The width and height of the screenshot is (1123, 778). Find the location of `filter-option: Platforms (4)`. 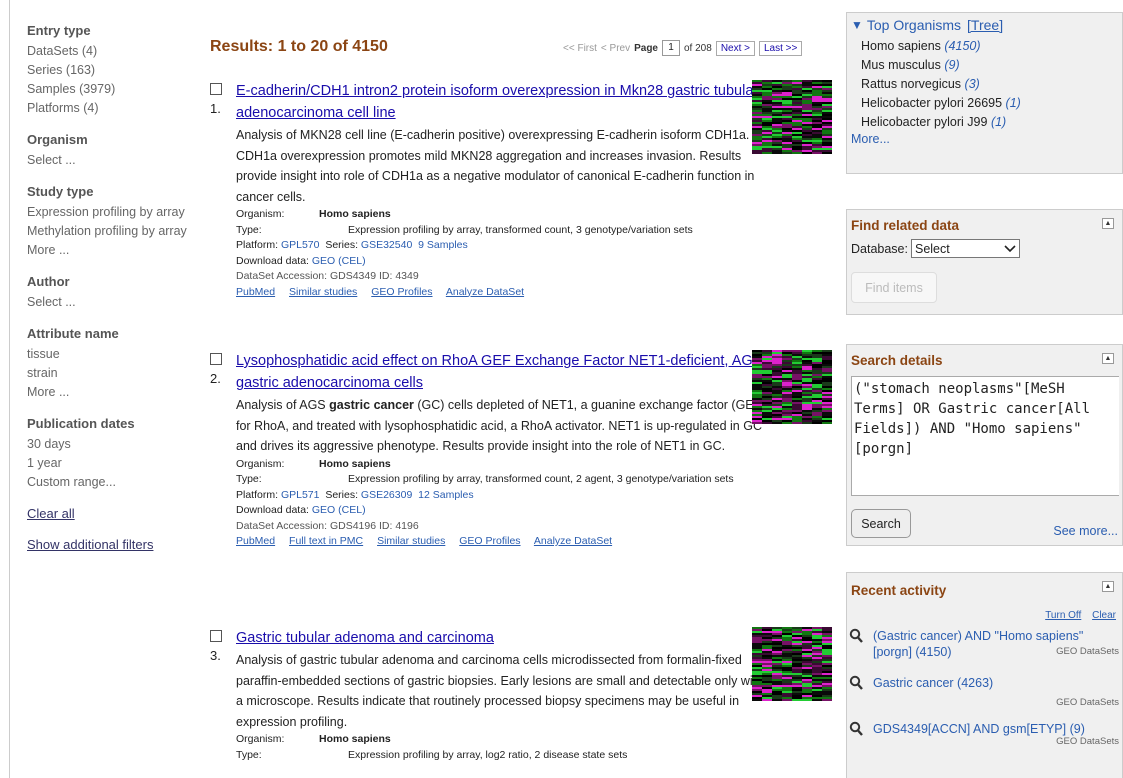

filter-option: Platforms (4) is located at coordinates (112, 108).